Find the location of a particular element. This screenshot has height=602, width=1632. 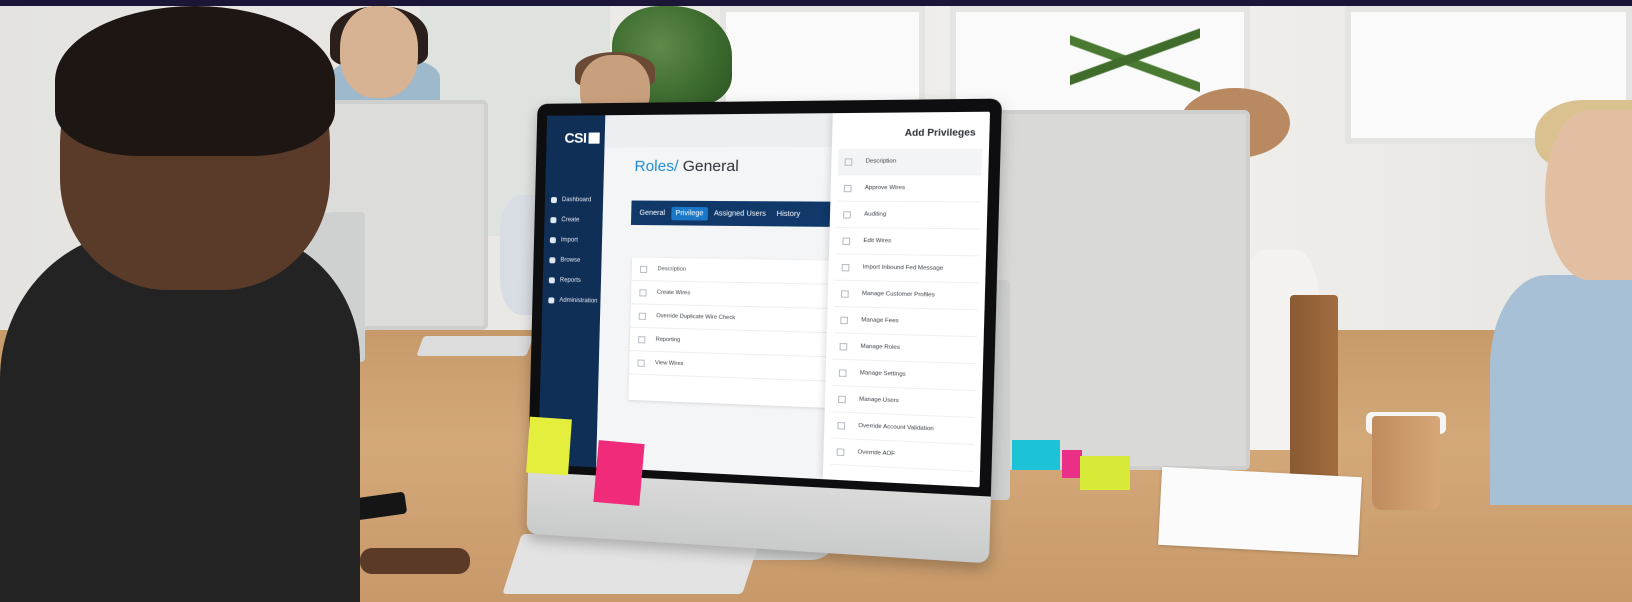

tab-bar: General Privilege Assigned Users History is located at coordinates (743, 214).